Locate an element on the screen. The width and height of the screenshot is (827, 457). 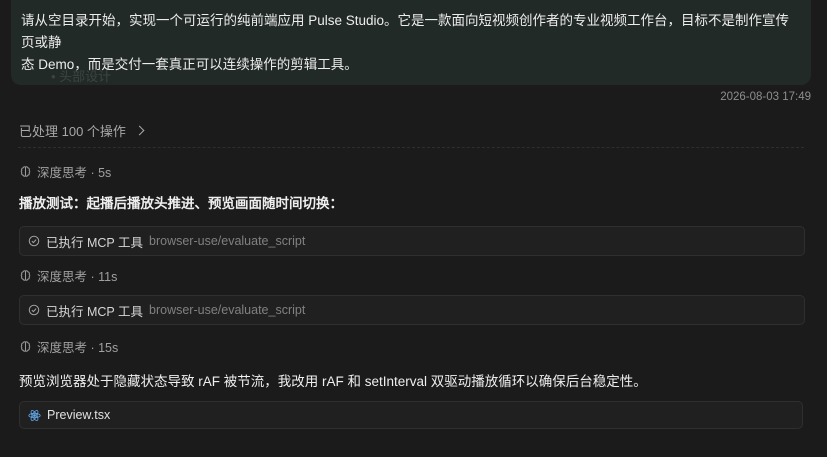
tool-call-card-1: 已执行 MCP 工具 browser-use/evaluate_script is located at coordinates (412, 241).